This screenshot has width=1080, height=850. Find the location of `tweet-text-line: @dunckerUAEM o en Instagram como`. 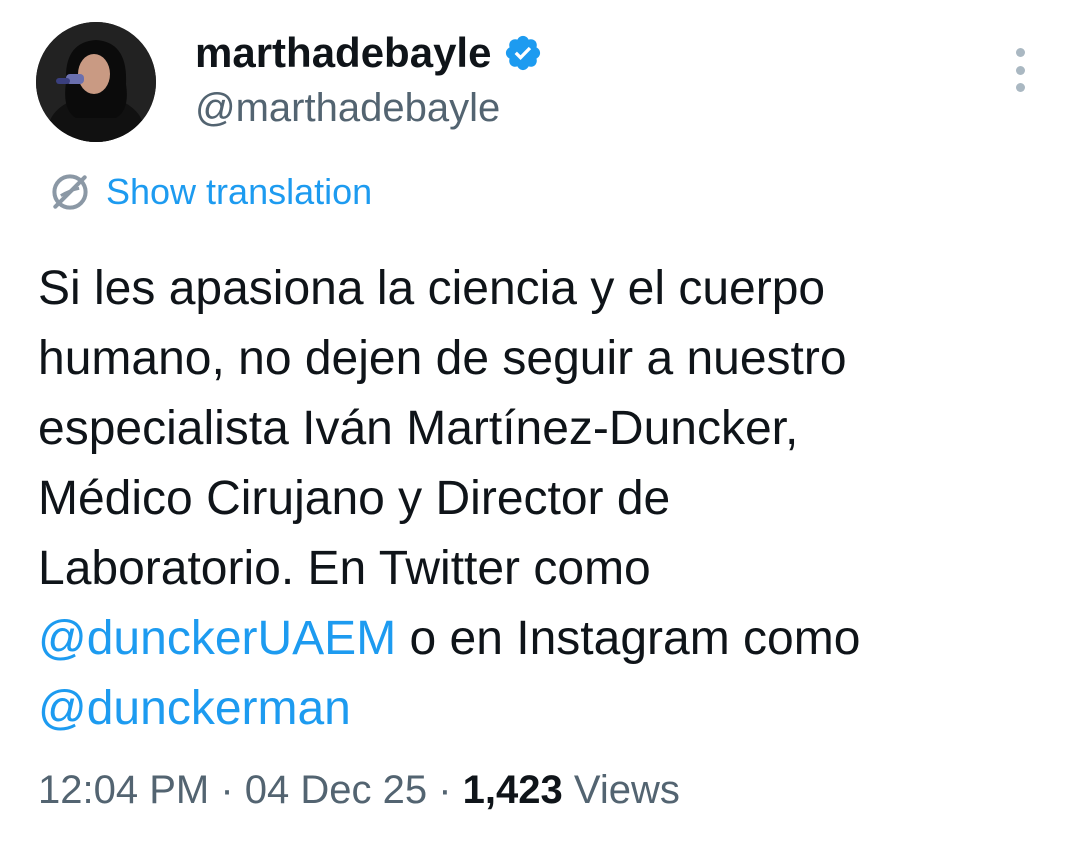

tweet-text-line: @dunckerUAEM o en Instagram como is located at coordinates (543, 639).